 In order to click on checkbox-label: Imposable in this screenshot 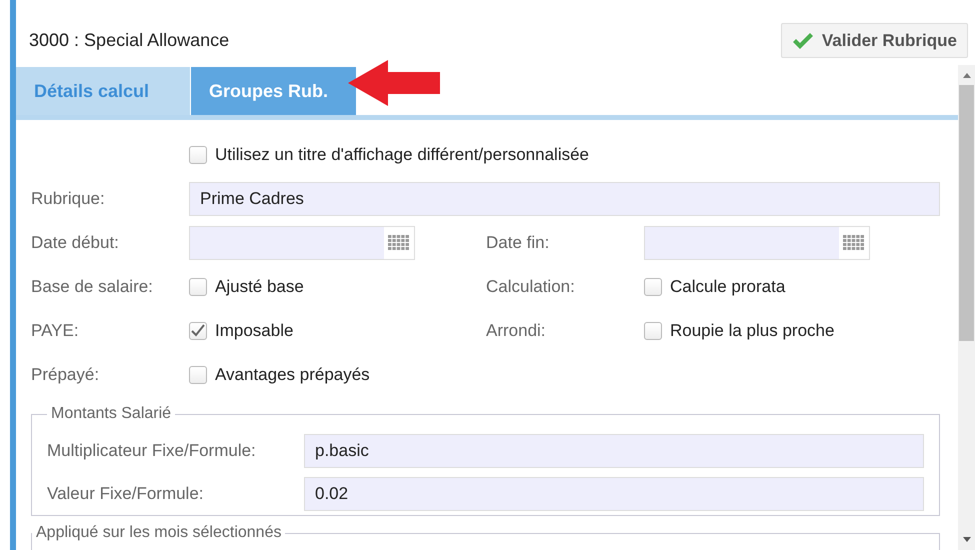, I will do `click(254, 331)`.